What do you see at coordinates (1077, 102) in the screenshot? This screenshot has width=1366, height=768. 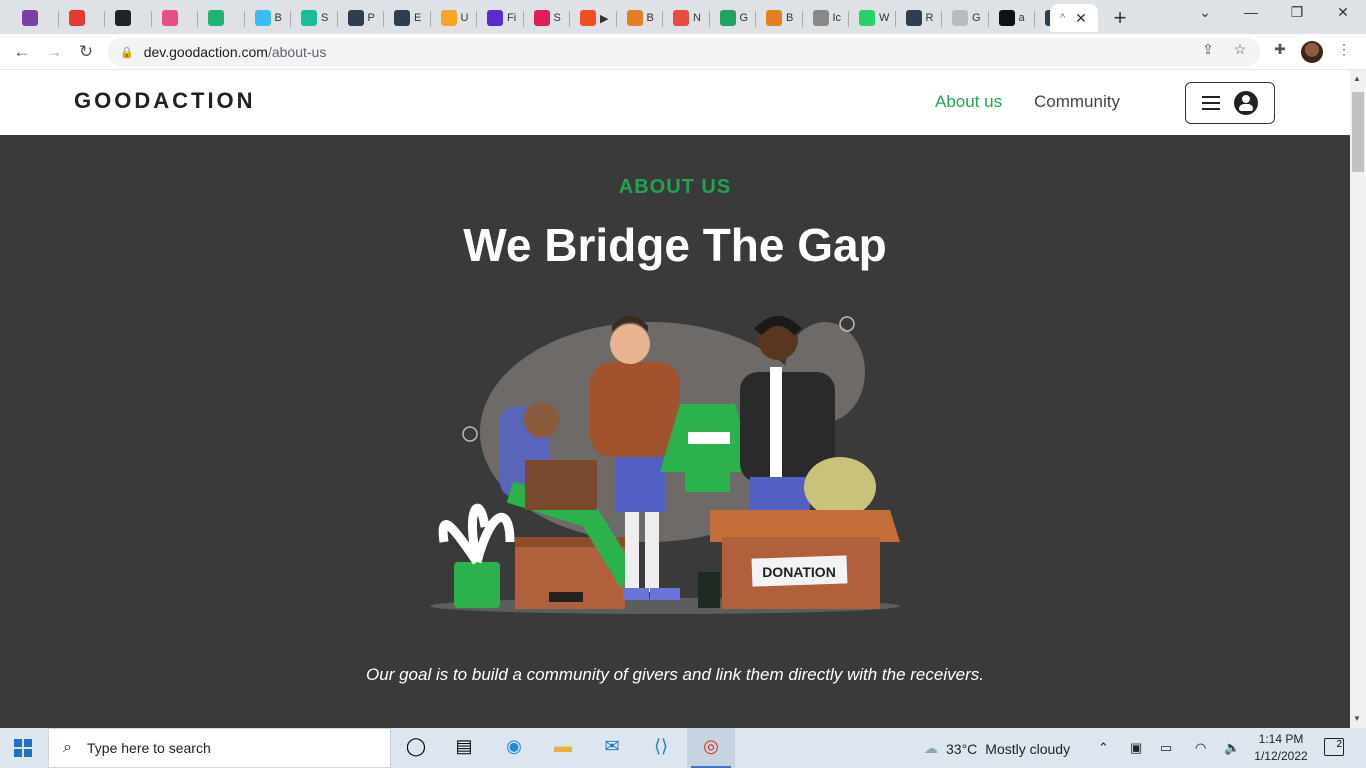 I see `nav-community: Community` at bounding box center [1077, 102].